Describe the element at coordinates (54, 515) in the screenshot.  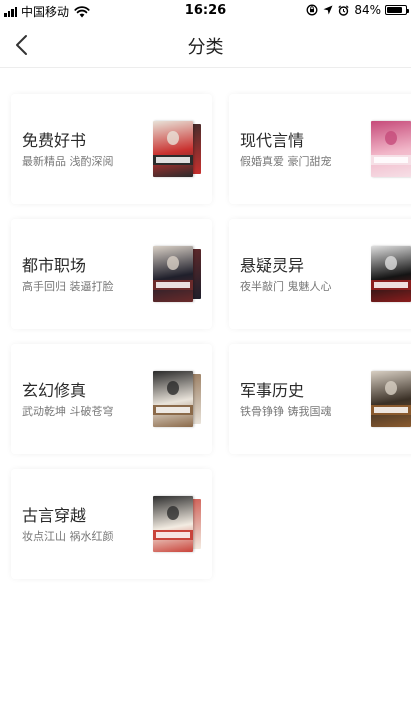
I see `category-title: 古言穿越` at that location.